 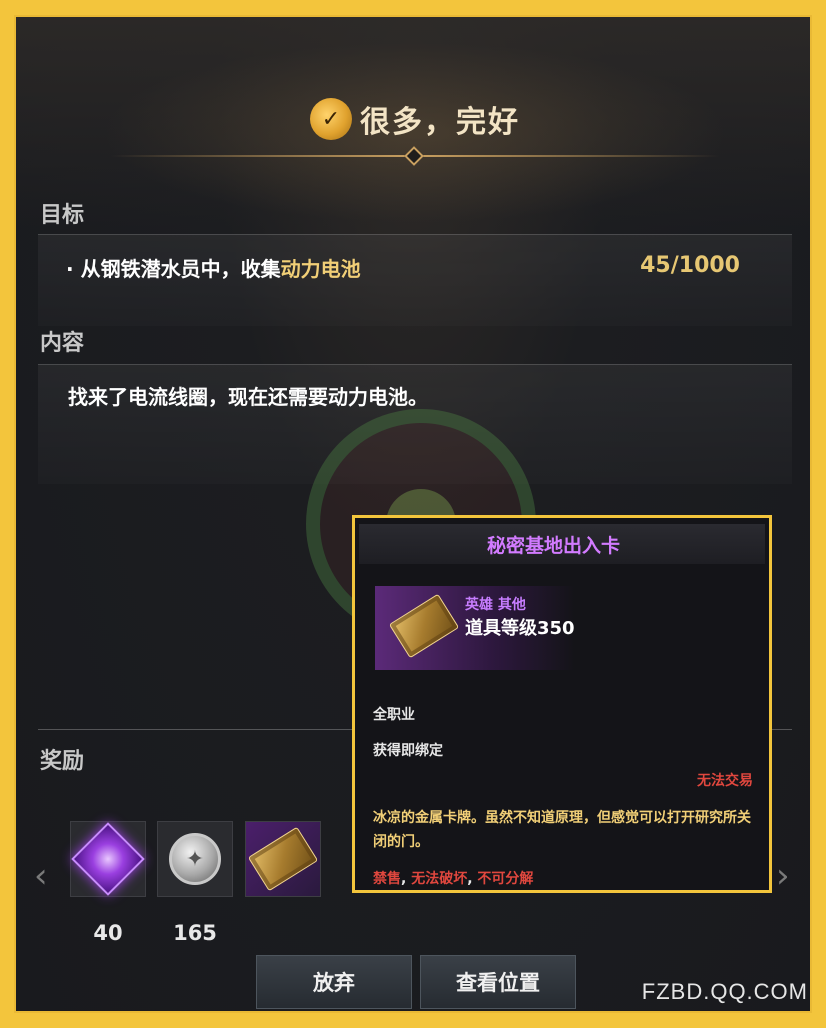 What do you see at coordinates (108, 933) in the screenshot?
I see `reward-count-gem: 40` at bounding box center [108, 933].